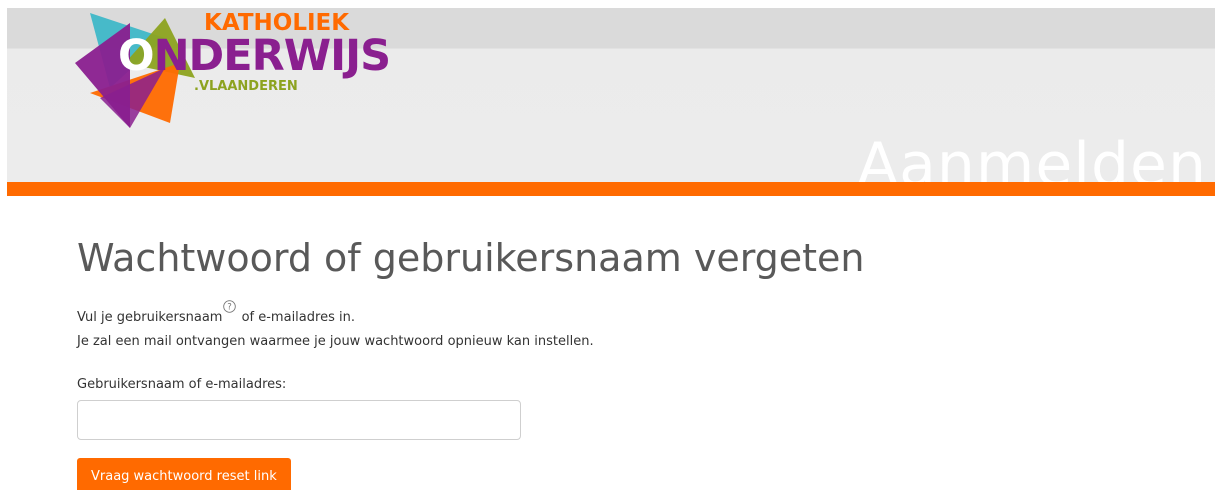 The height and width of the screenshot is (490, 1215). I want to click on page-title: Wachtwoord of gebruikersnaam vergeten, so click(471, 258).